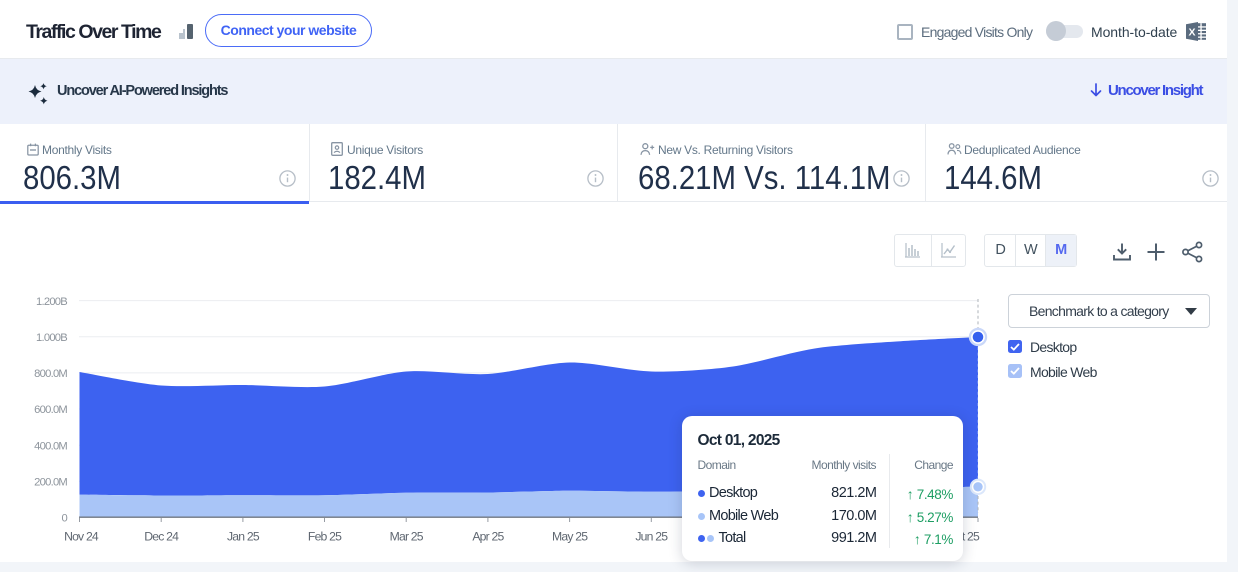  What do you see at coordinates (65, 518) in the screenshot?
I see `svg-text: 0` at bounding box center [65, 518].